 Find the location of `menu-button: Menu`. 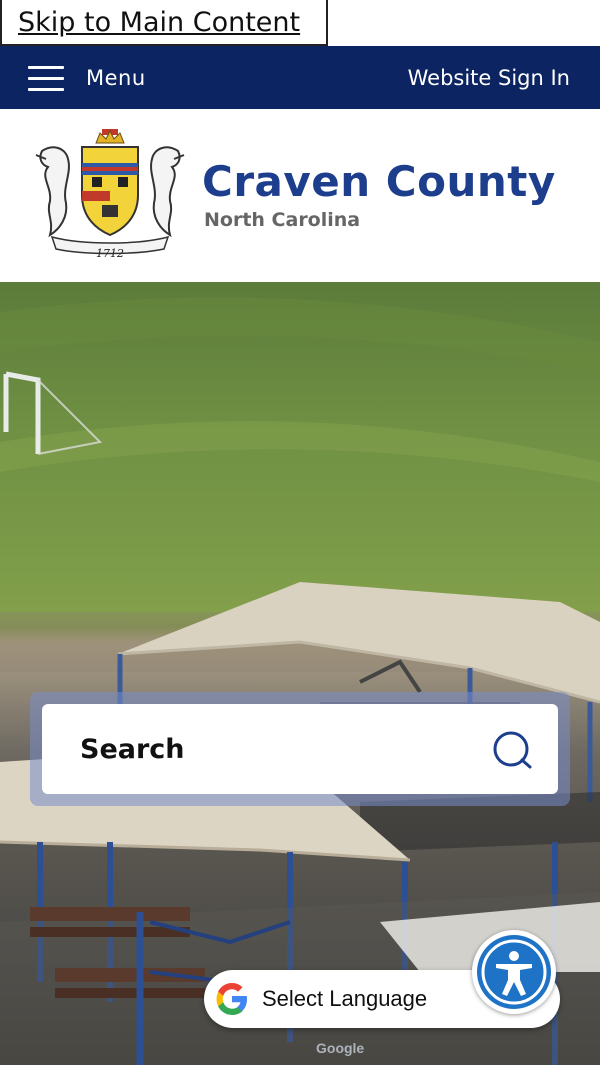

menu-button: Menu is located at coordinates (87, 78).